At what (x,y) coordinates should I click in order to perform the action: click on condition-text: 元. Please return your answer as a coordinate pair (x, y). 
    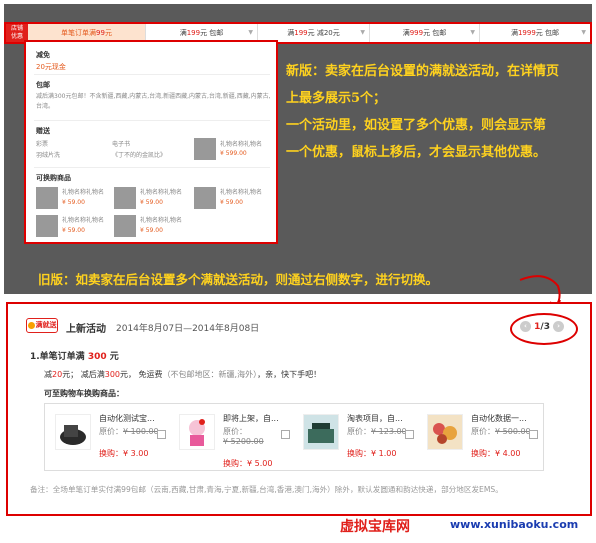
    Looking at the image, I should click on (112, 357).